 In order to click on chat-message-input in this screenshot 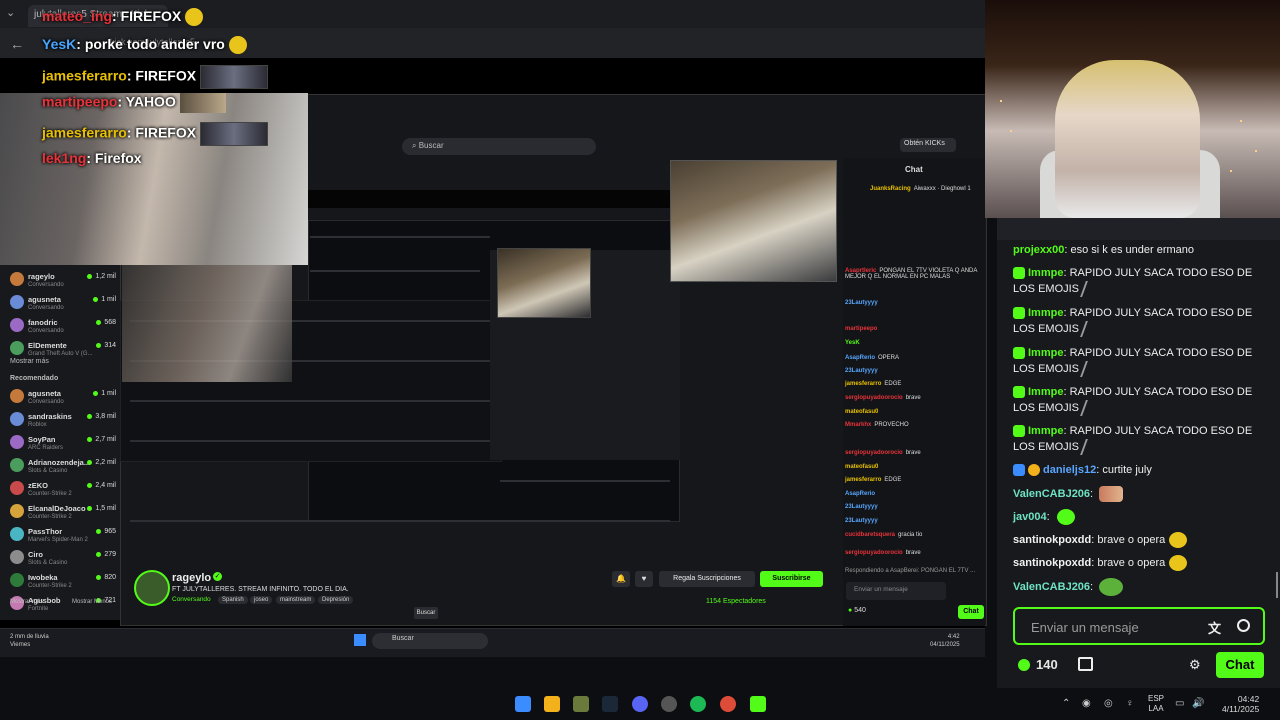, I will do `click(1116, 627)`.